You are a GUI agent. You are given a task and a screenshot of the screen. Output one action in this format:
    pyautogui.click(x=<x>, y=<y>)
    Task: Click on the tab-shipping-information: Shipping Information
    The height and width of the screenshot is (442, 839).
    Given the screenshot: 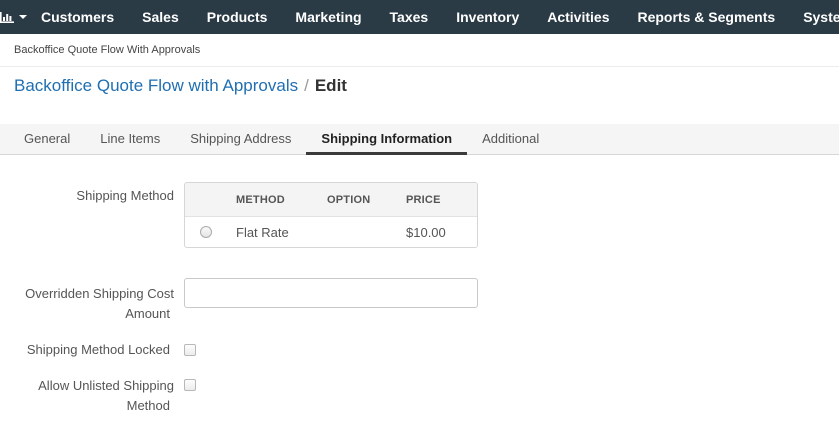 What is the action you would take?
    pyautogui.click(x=387, y=139)
    